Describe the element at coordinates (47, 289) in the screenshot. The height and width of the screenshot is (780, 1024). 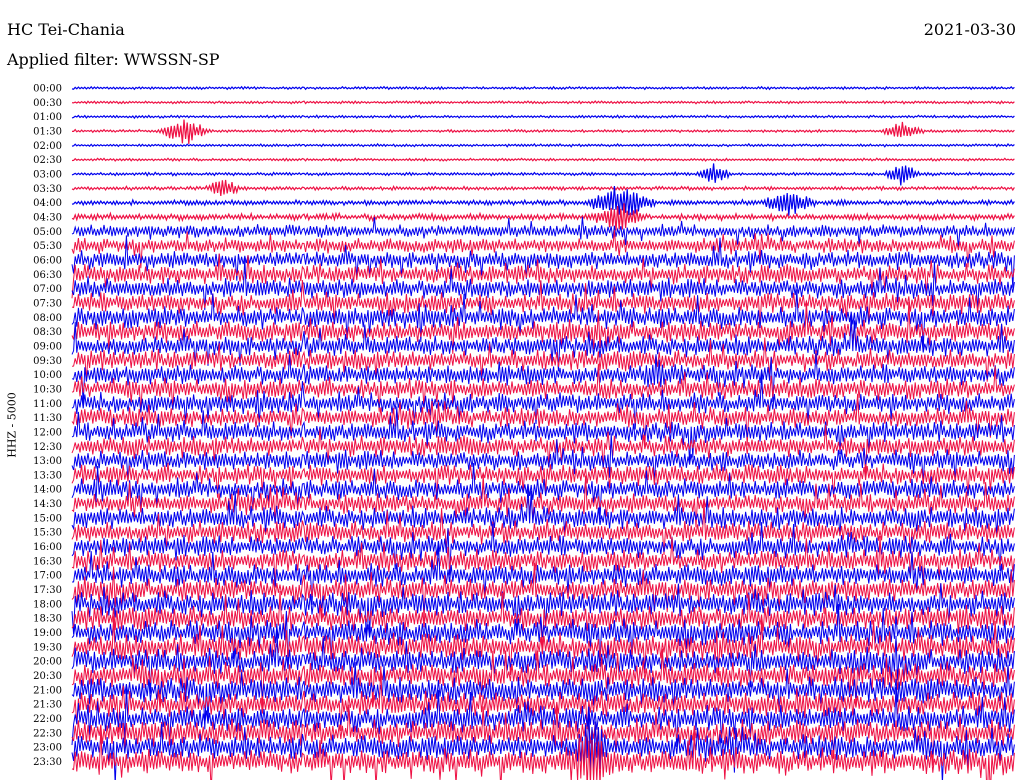
I see `tick-label: 07:00` at that location.